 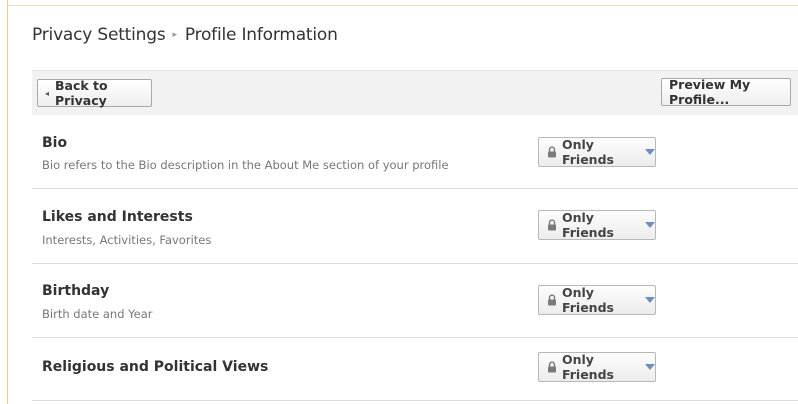 What do you see at coordinates (81, 93) in the screenshot?
I see `back-to-privacy-label: Back to Privacy` at bounding box center [81, 93].